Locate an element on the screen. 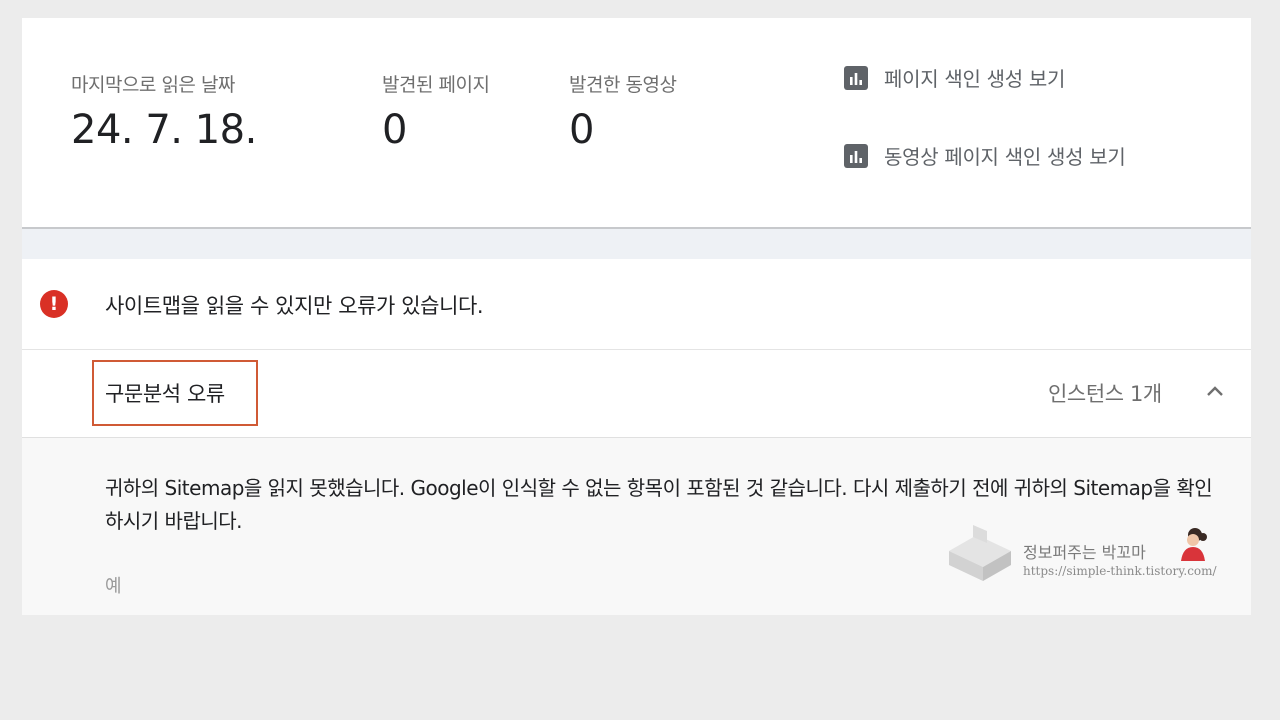 The image size is (1280, 720). view-video-indexing-label: 동영상 페이지 색인 생성 보기 is located at coordinates (1005, 157).